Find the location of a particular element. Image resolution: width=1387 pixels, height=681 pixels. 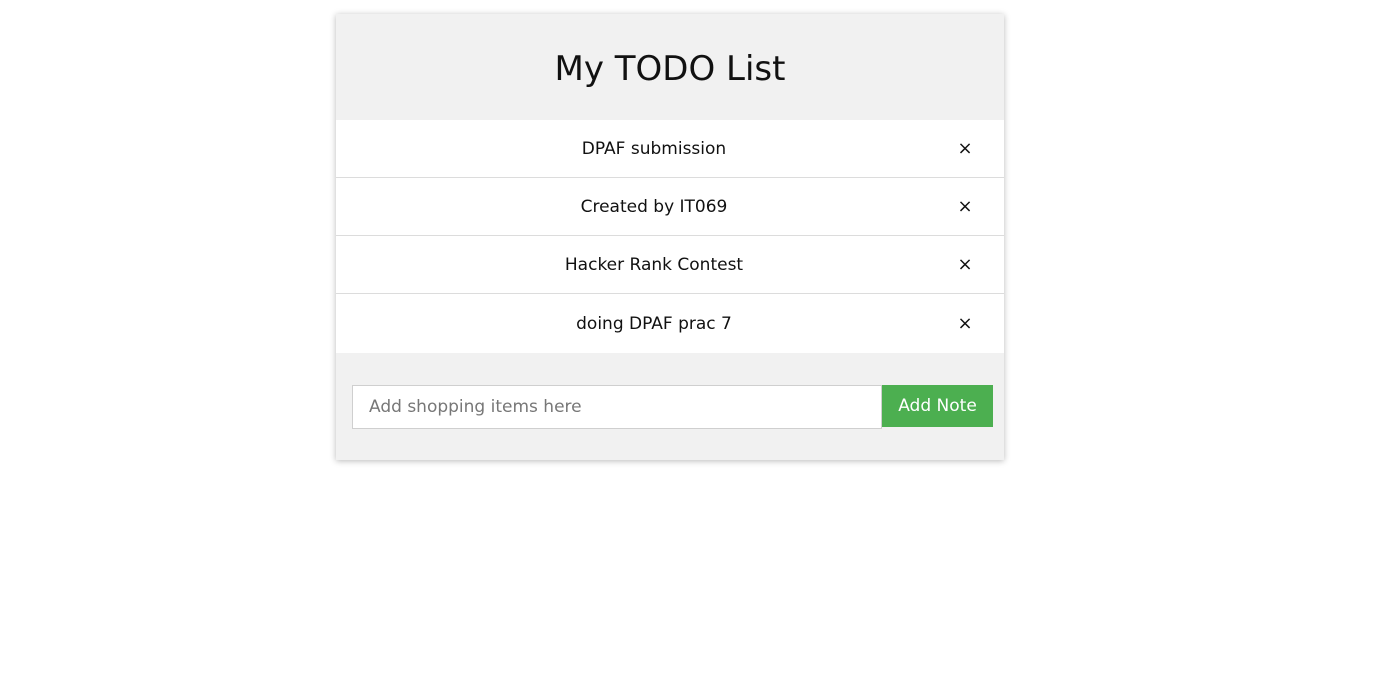

list-item: Hacker Rank Contest × is located at coordinates (670, 265).